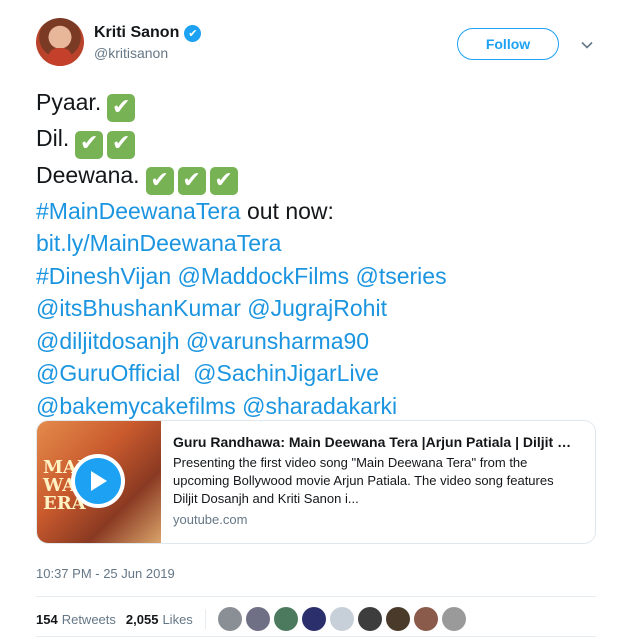 This screenshot has height=644, width=634. I want to click on tweet-line-hashtag: #MainDeewanaTera out now:, so click(321, 211).